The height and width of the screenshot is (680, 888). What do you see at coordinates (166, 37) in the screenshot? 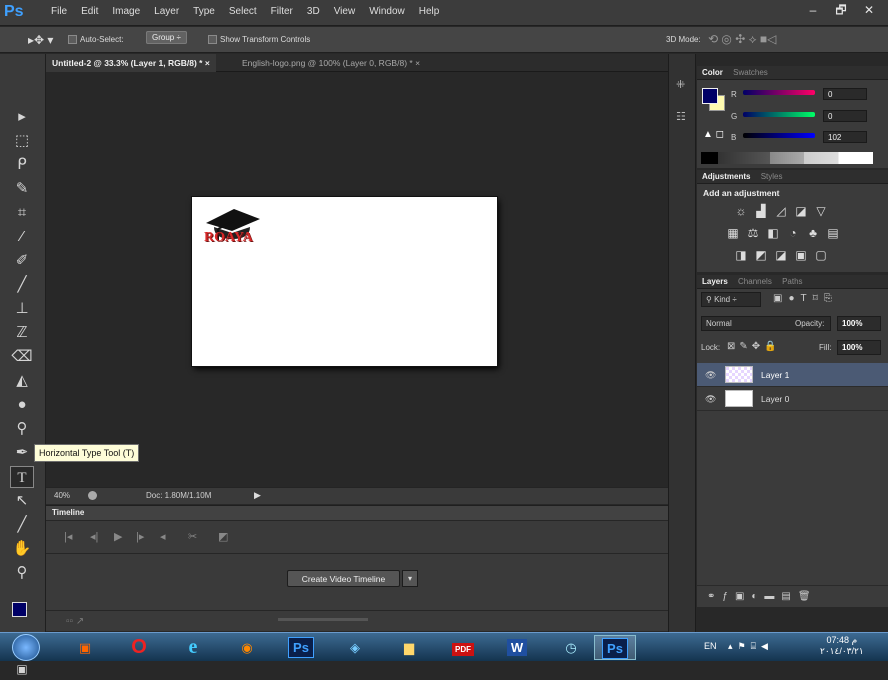
I see `group-select: Group ÷` at bounding box center [166, 37].